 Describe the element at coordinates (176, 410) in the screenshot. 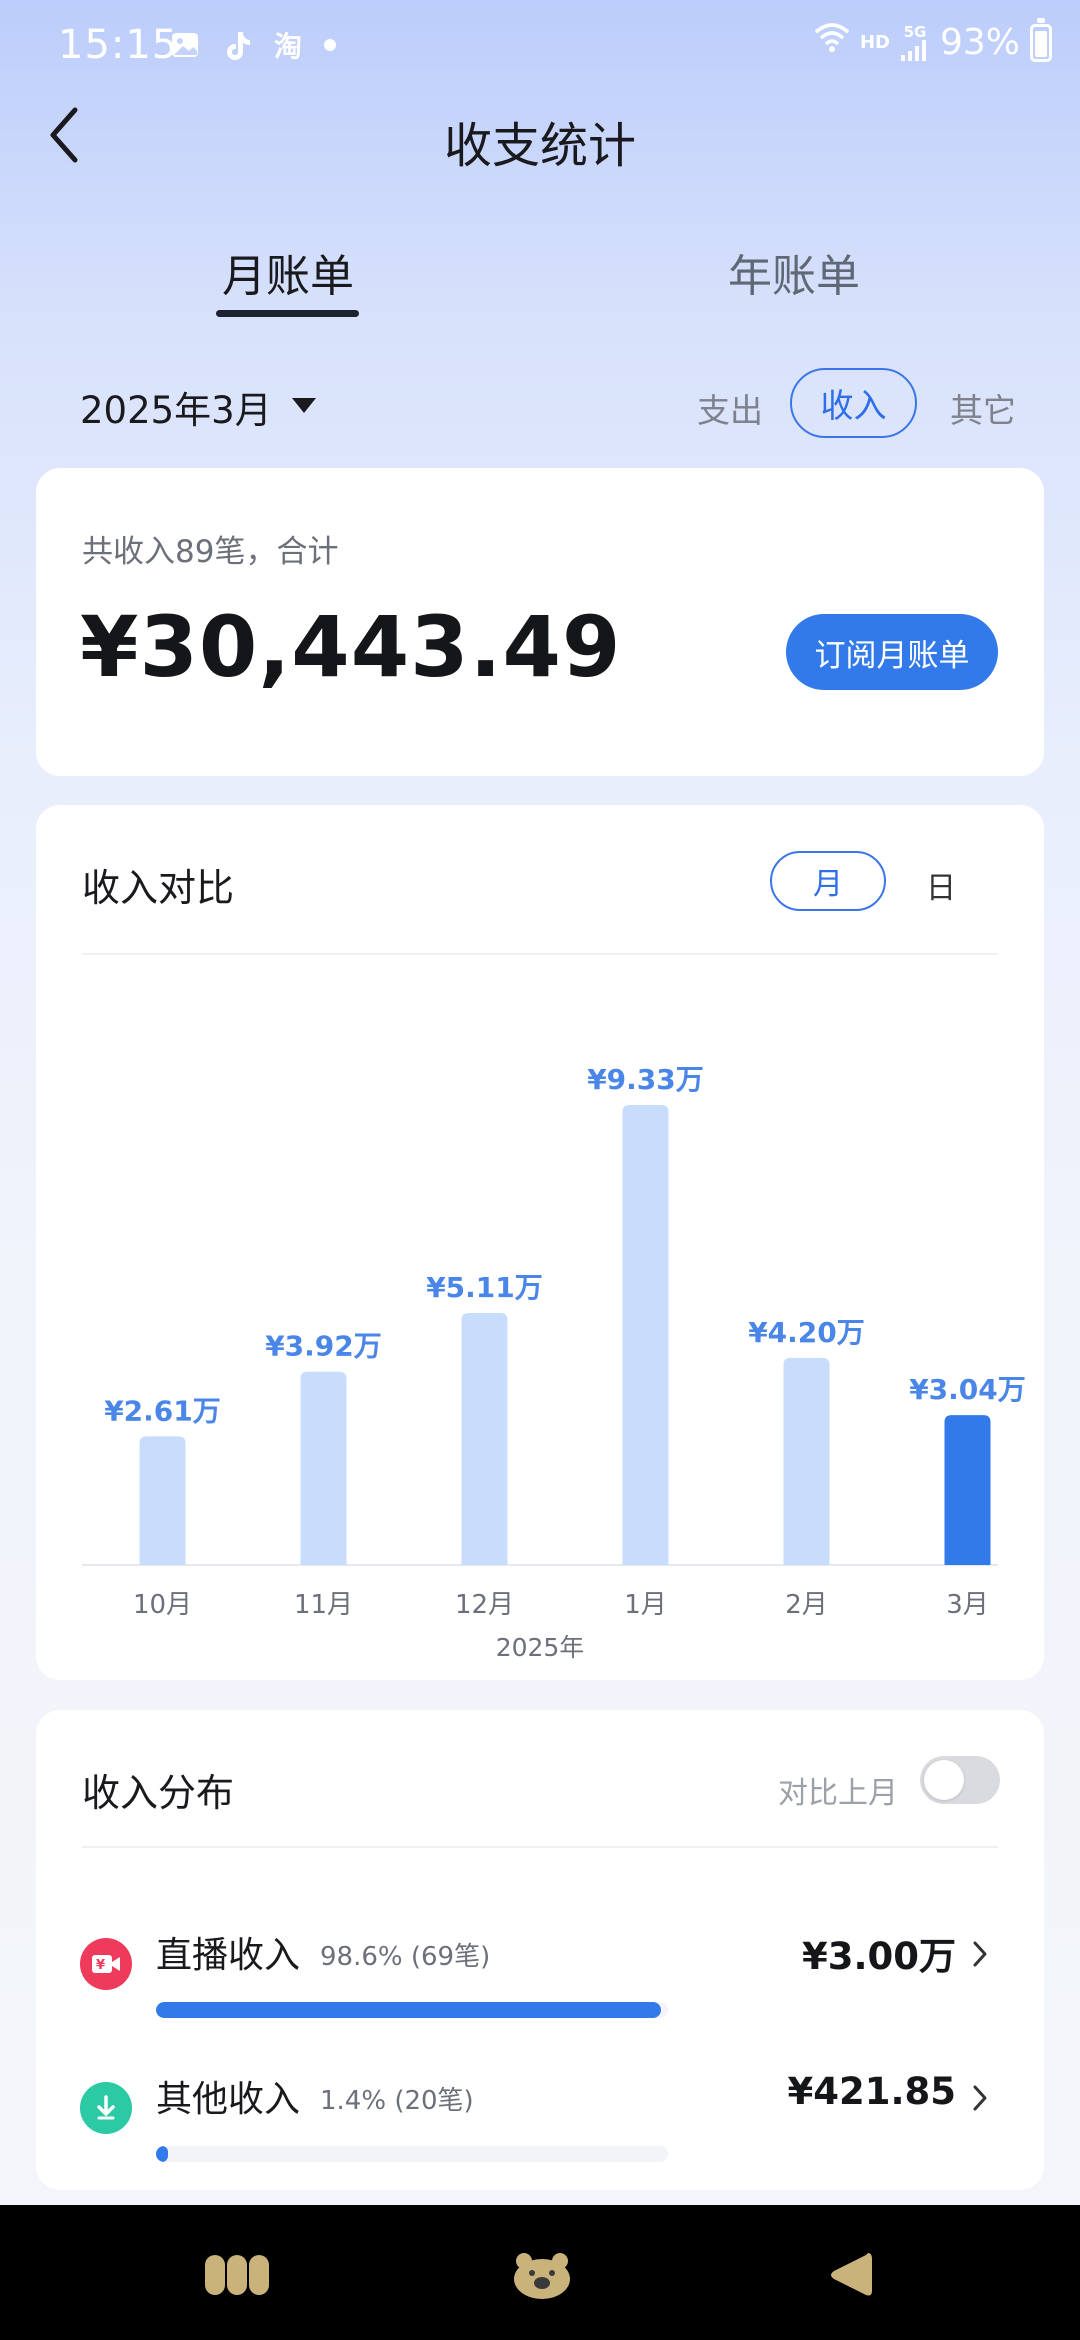

I see `selected-month: 2025年3月` at that location.